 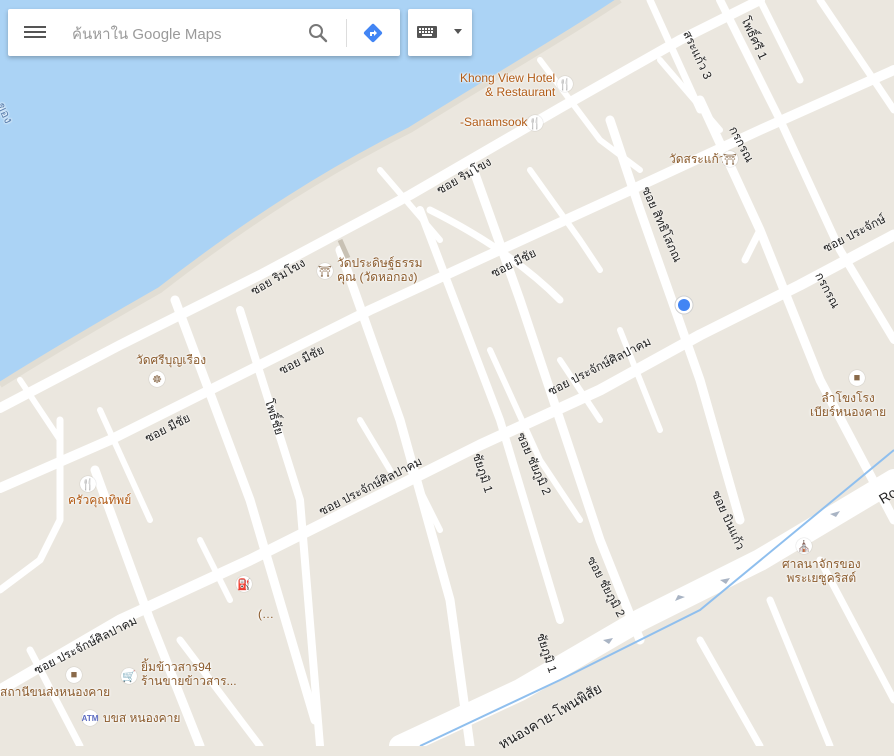 What do you see at coordinates (182, 34) in the screenshot?
I see `search-input` at bounding box center [182, 34].